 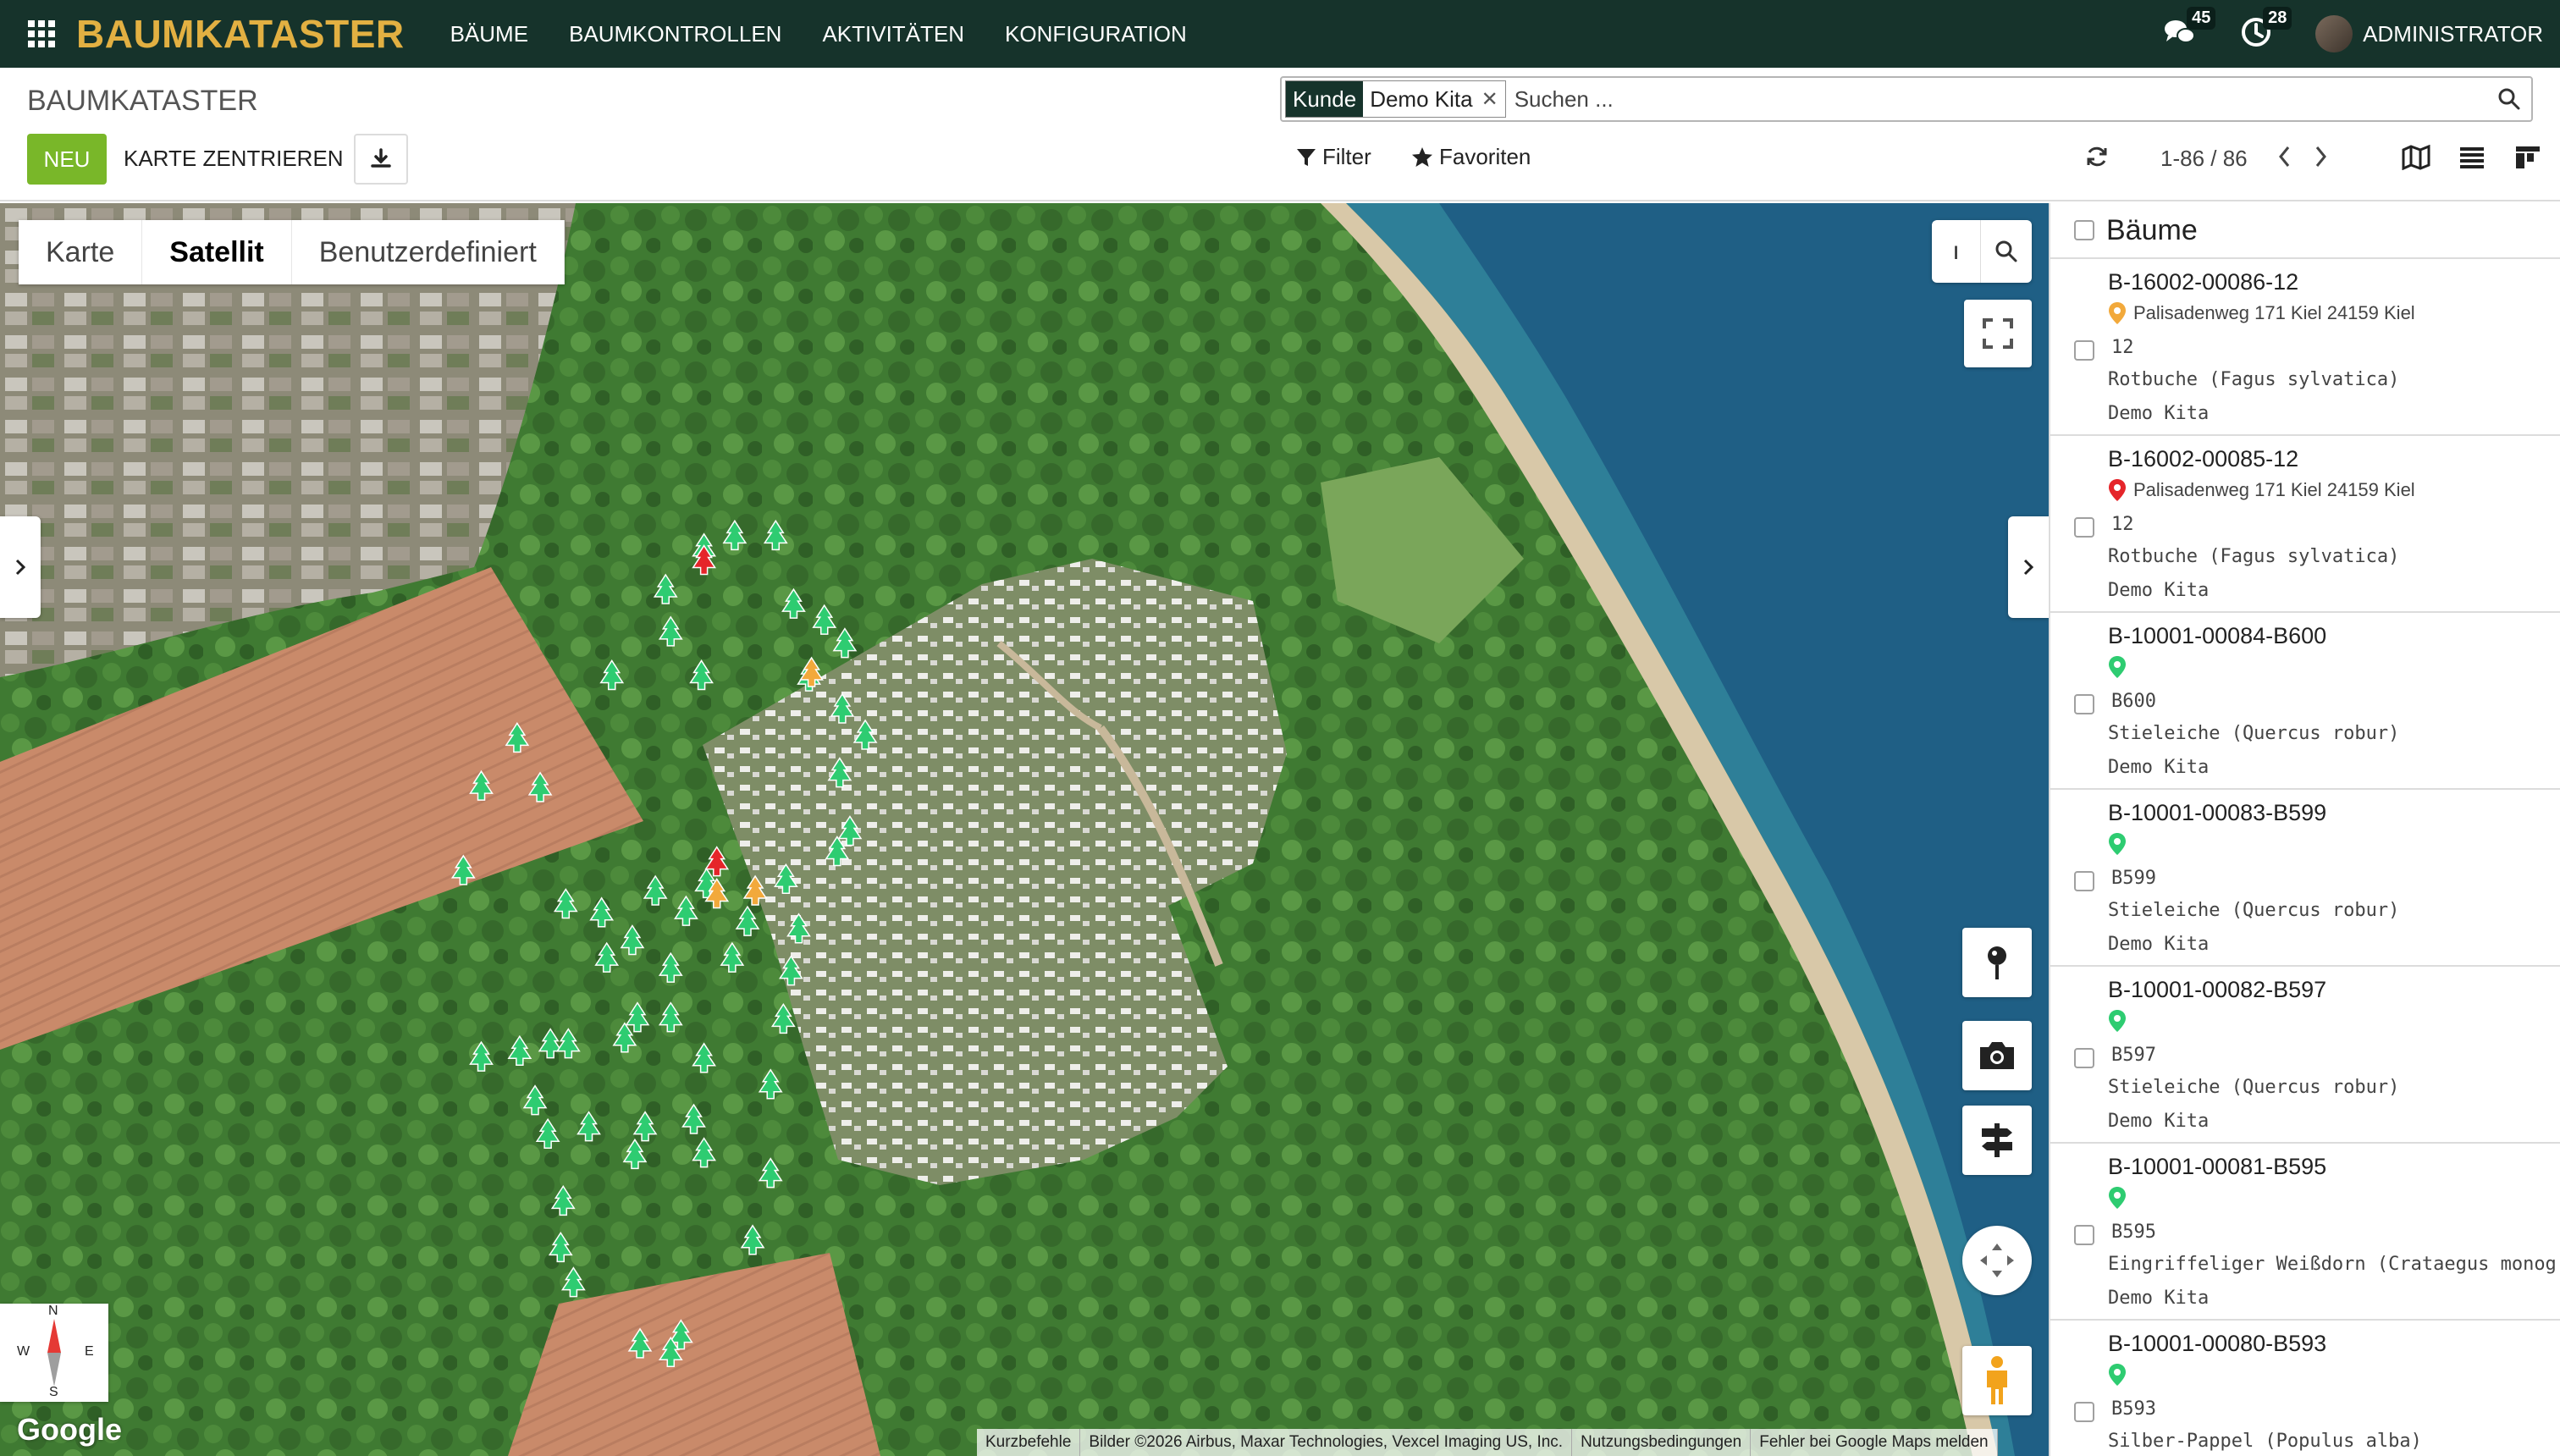 What do you see at coordinates (1491, 99) in the screenshot?
I see `facet-remove-icon: ✕` at bounding box center [1491, 99].